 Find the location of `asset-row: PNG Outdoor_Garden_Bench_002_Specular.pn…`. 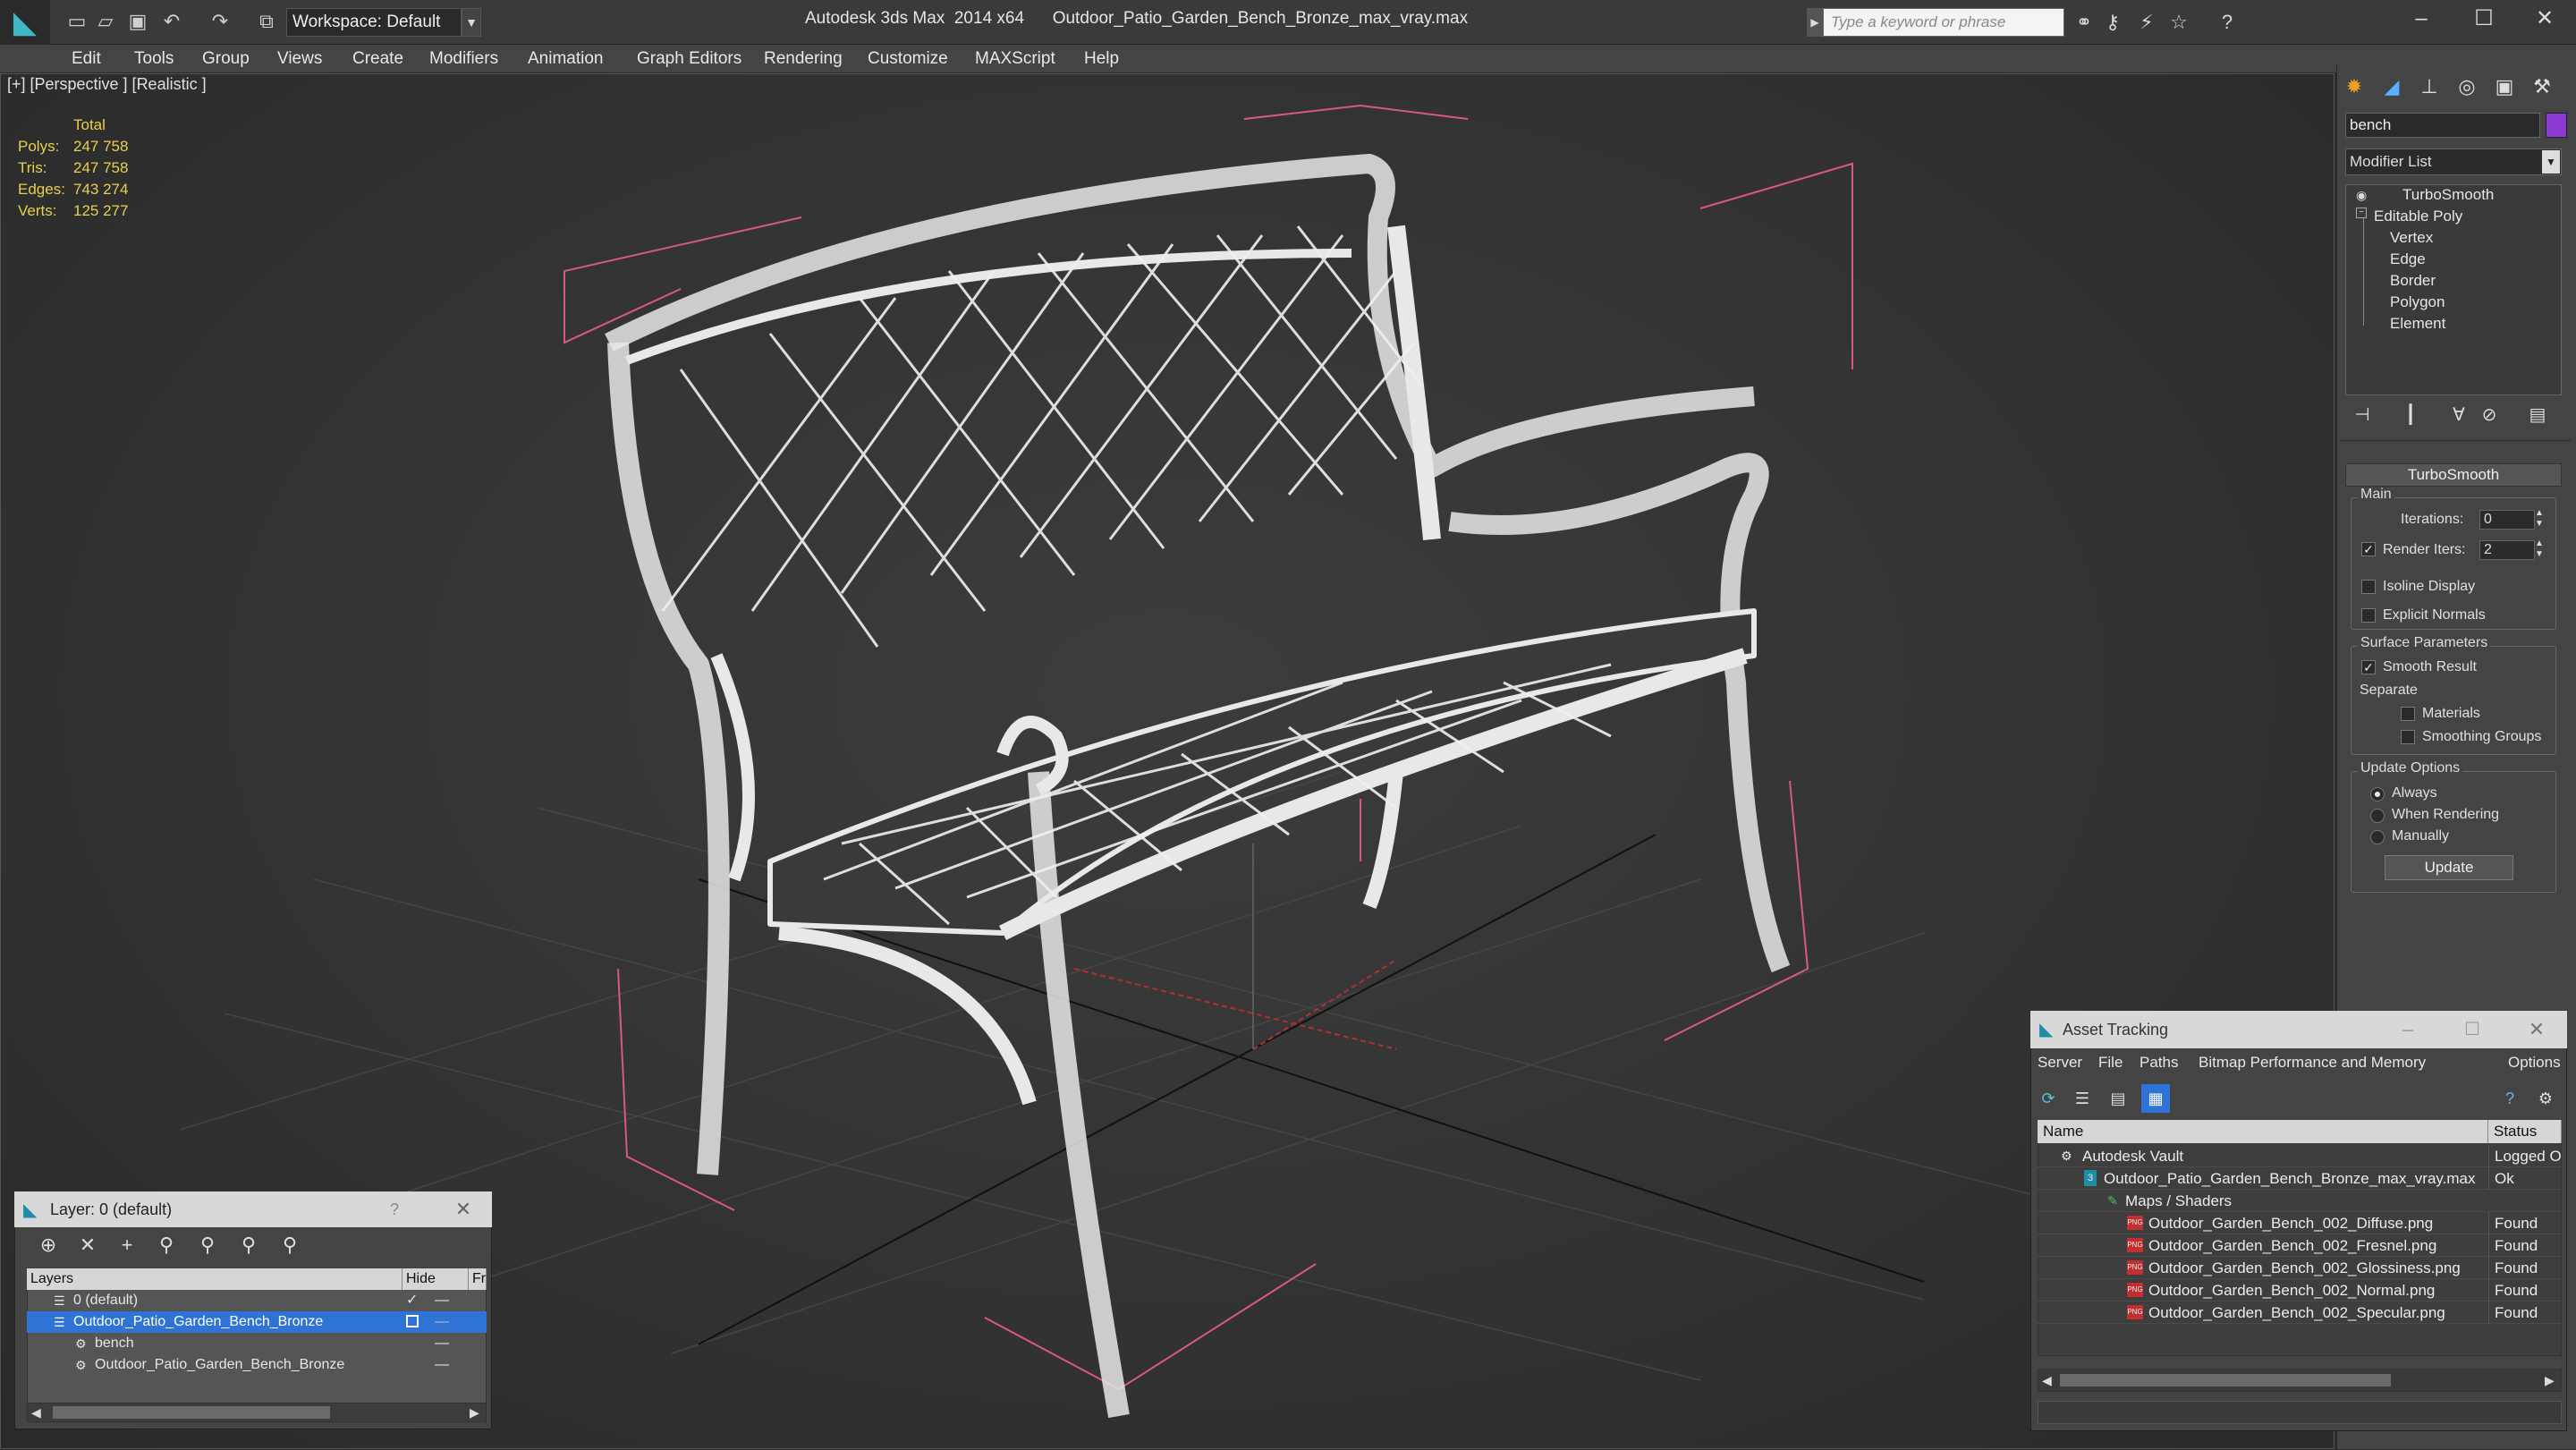

asset-row: PNG Outdoor_Garden_Bench_002_Specular.pn… is located at coordinates (2300, 1313).